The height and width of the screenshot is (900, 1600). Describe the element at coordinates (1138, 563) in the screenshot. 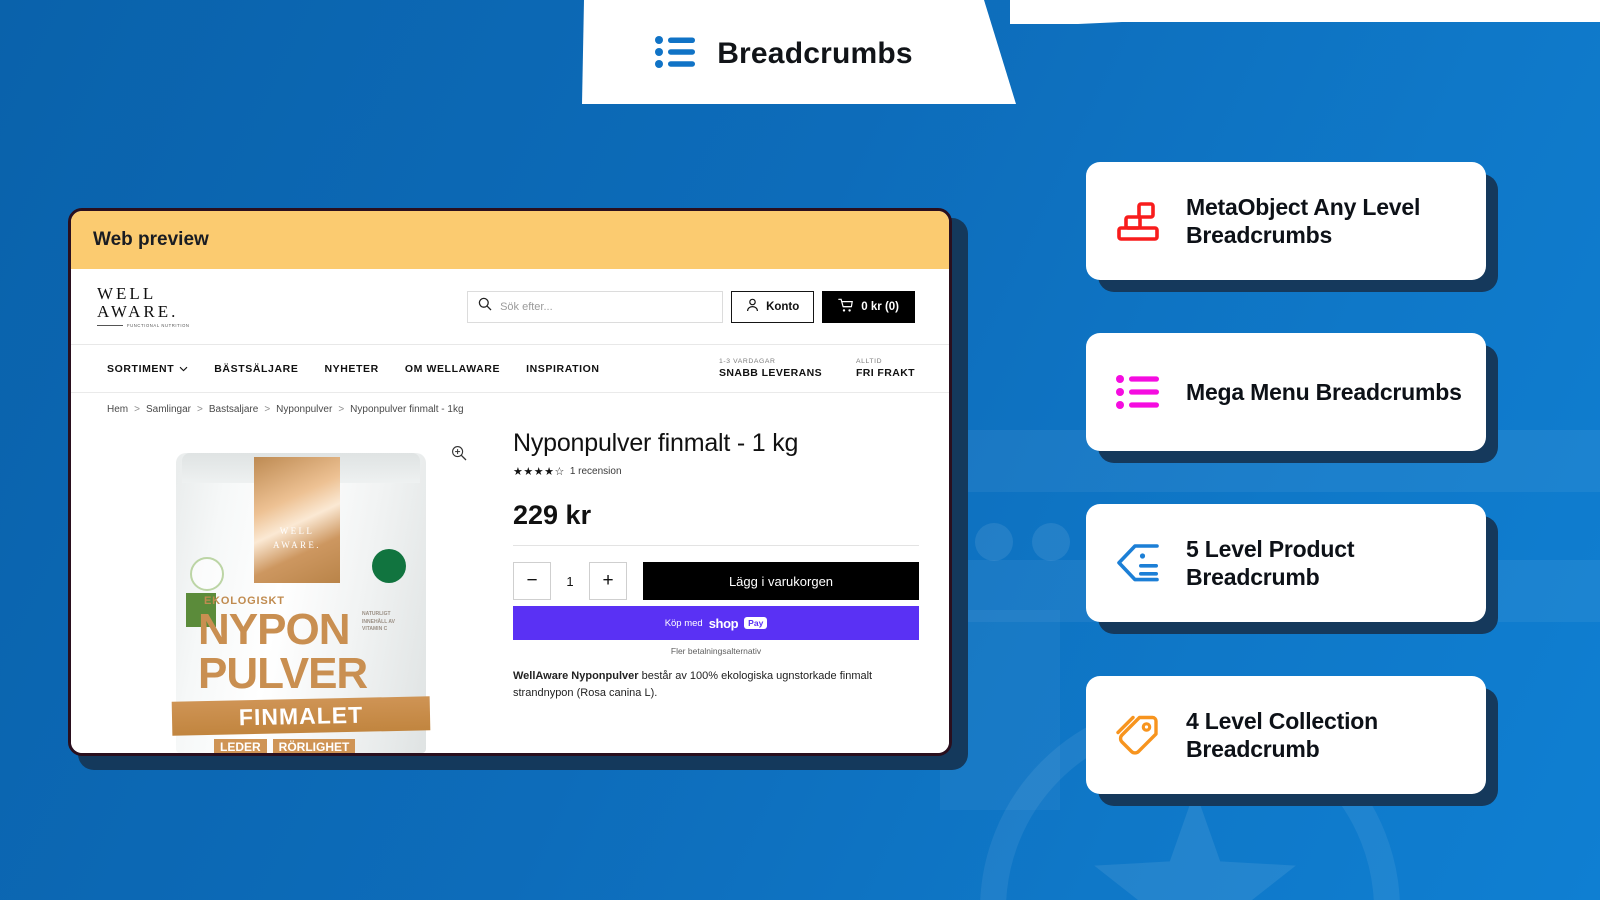

I see `tag-lines-icon` at that location.